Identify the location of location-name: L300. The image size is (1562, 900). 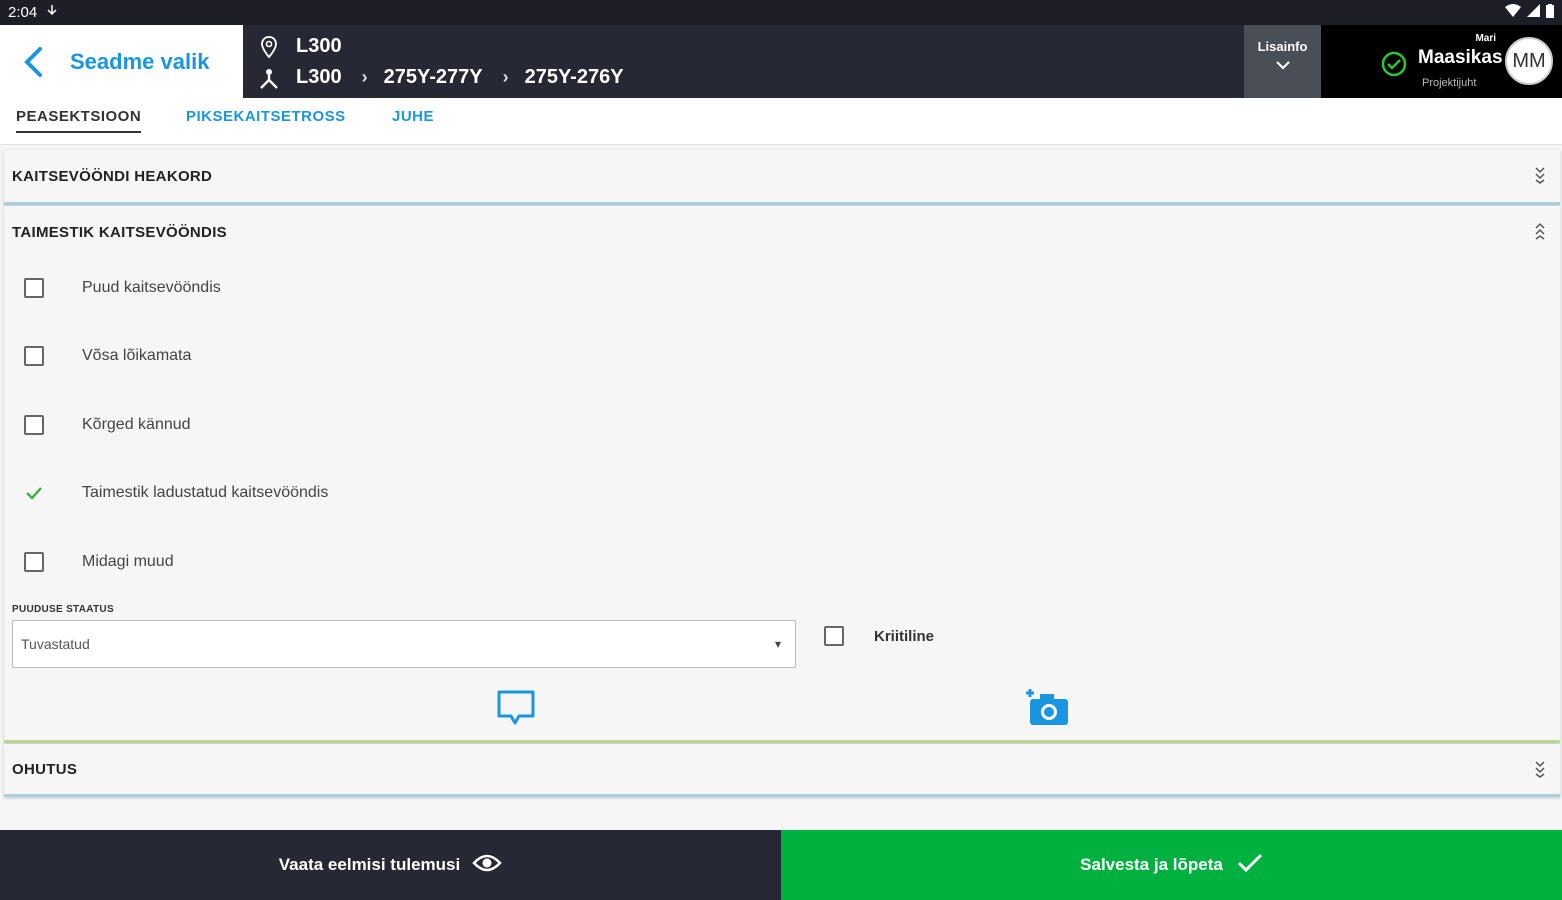
(319, 46).